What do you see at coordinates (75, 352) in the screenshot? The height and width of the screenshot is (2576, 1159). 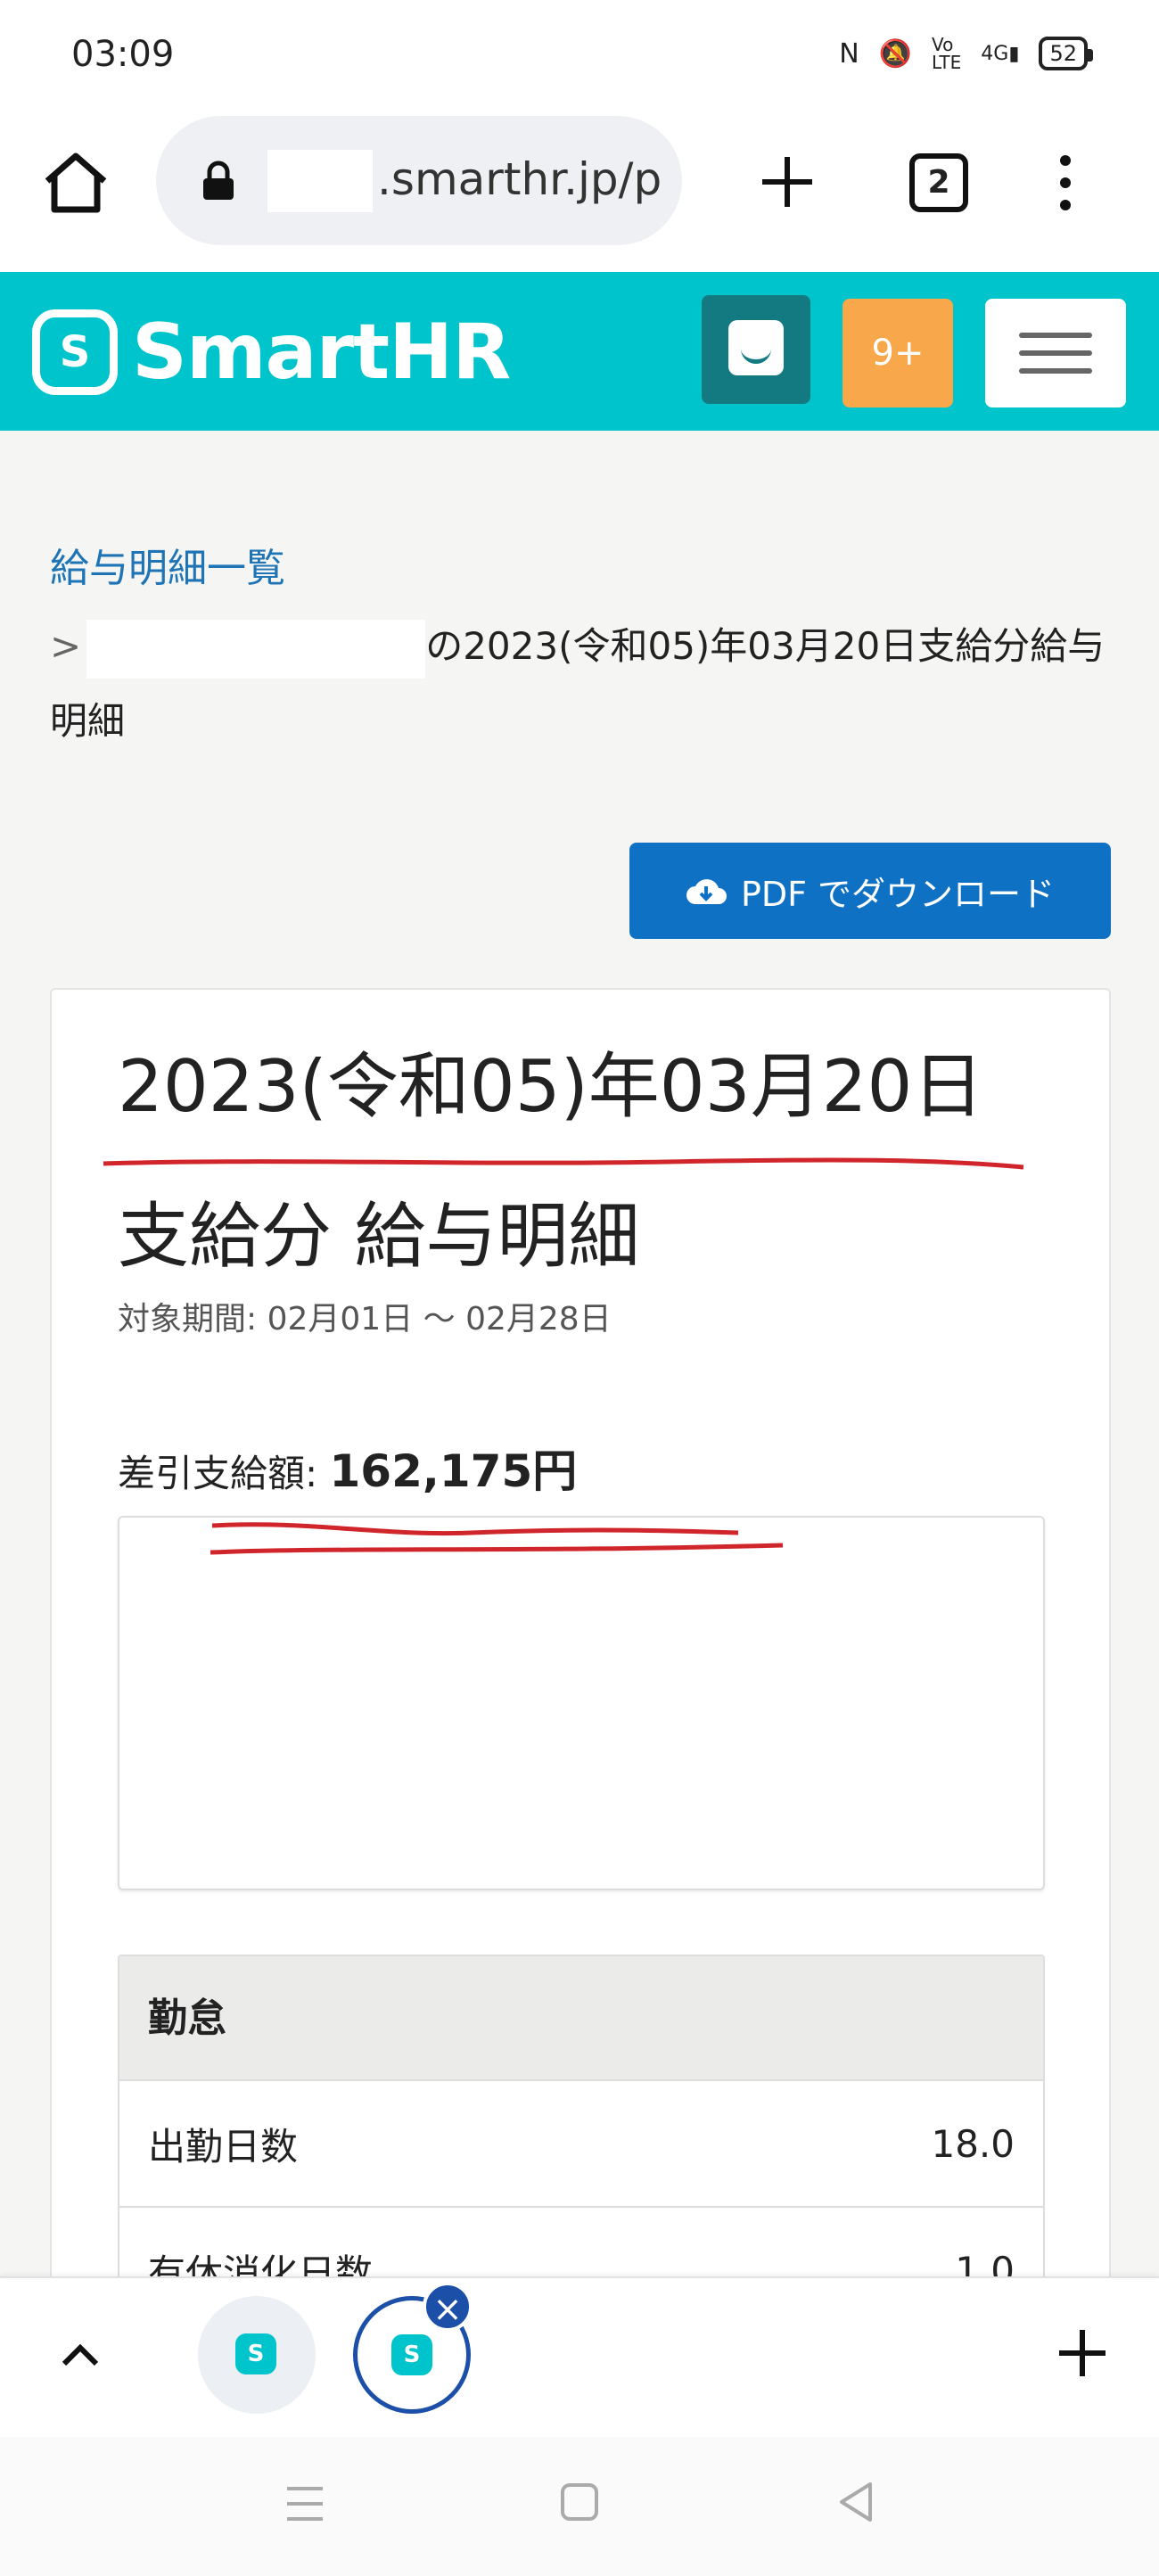 I see `logo-mark-icon: S` at bounding box center [75, 352].